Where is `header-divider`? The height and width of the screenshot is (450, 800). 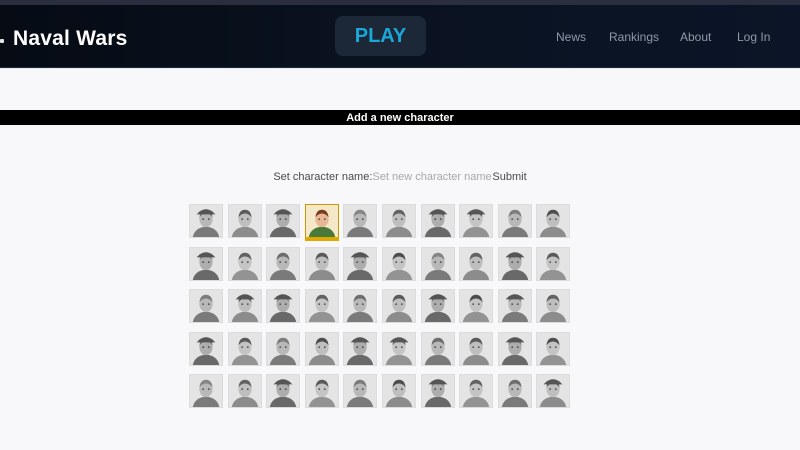
header-divider is located at coordinates (400, 68).